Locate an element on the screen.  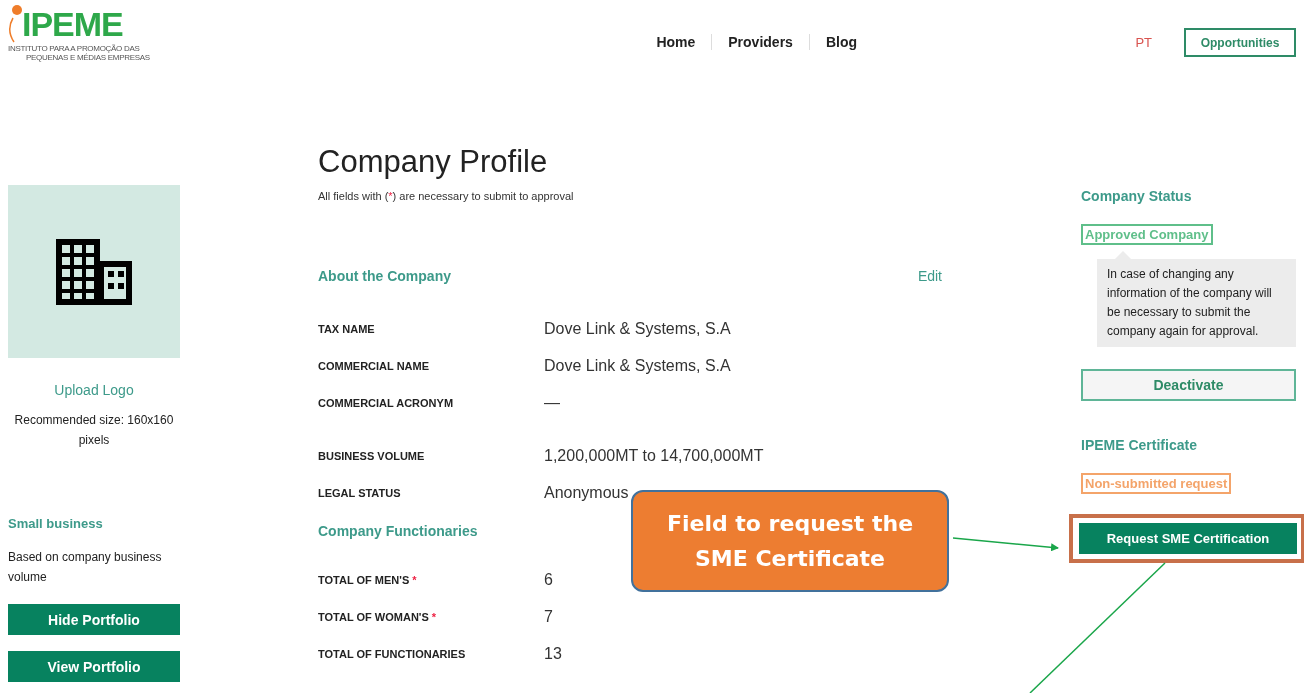
building-icon is located at coordinates (94, 271).